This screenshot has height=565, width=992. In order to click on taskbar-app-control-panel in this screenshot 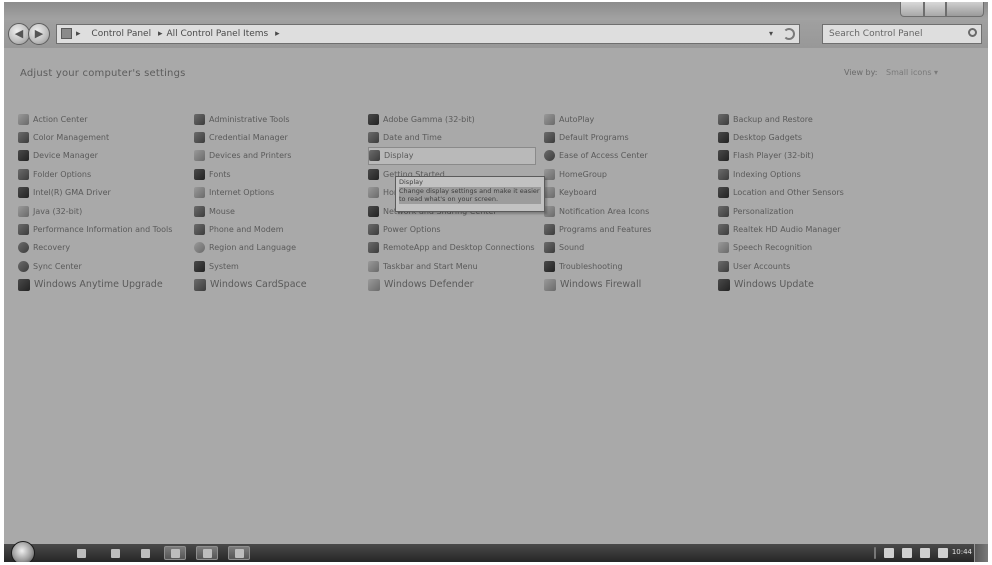, I will do `click(239, 553)`.